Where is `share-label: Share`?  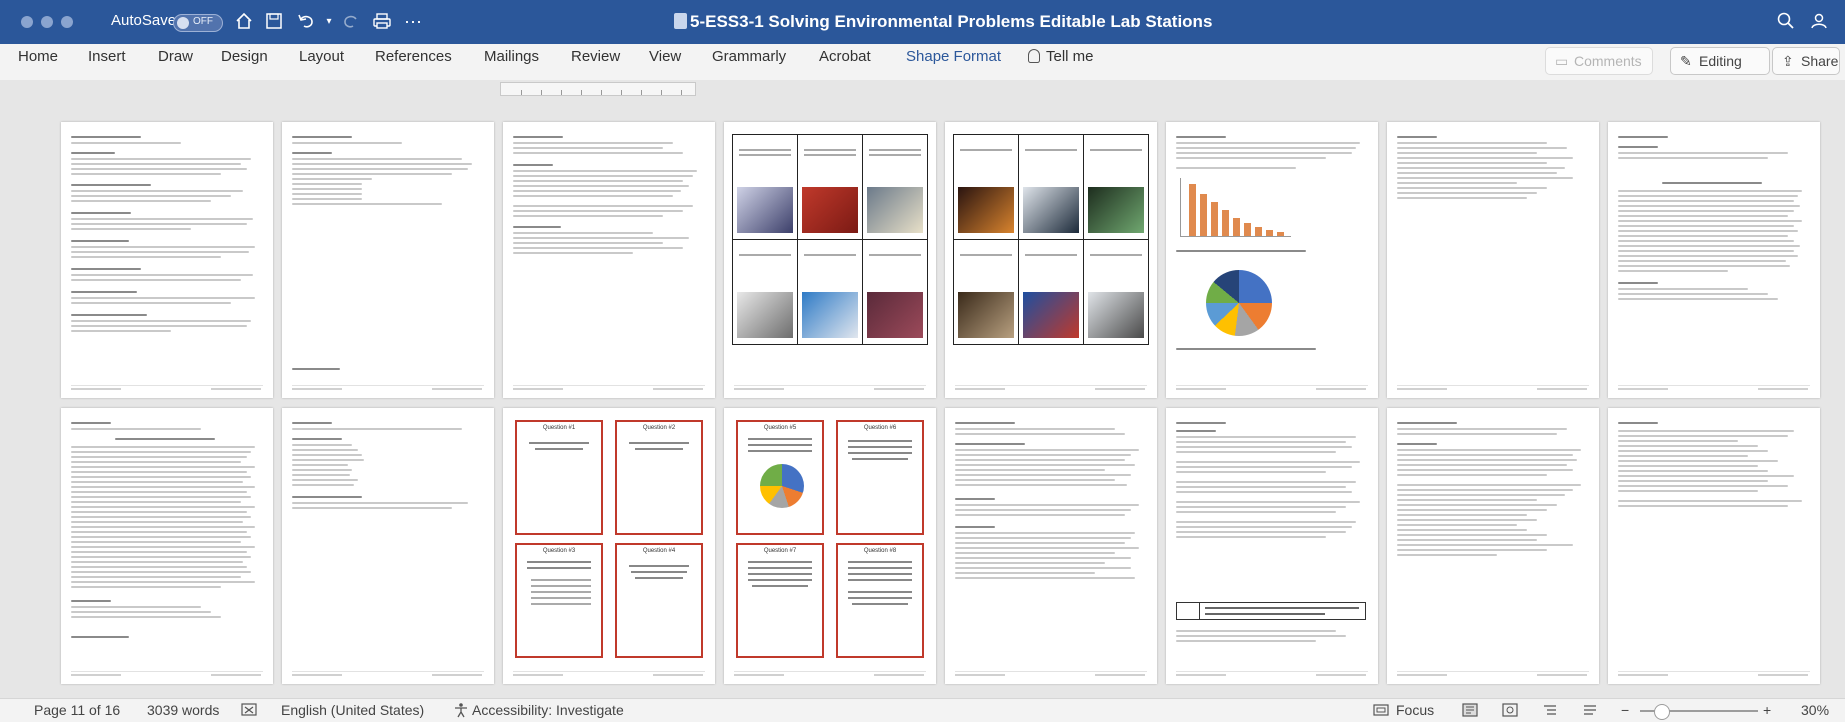
share-label: Share is located at coordinates (1820, 61).